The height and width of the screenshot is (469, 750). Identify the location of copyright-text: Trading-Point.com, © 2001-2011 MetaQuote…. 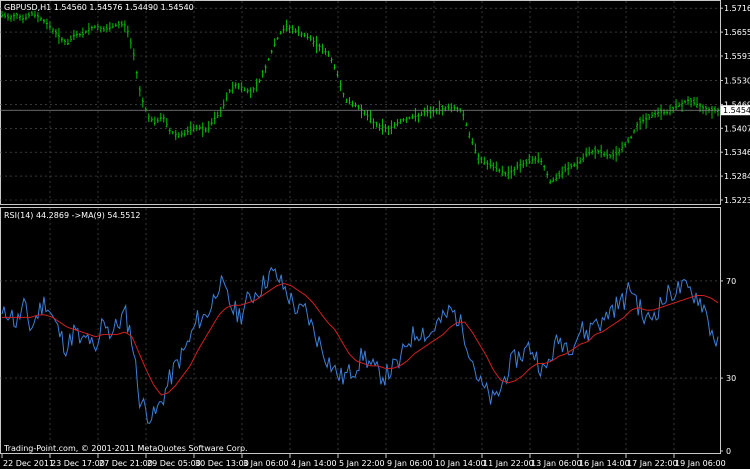
(125, 448).